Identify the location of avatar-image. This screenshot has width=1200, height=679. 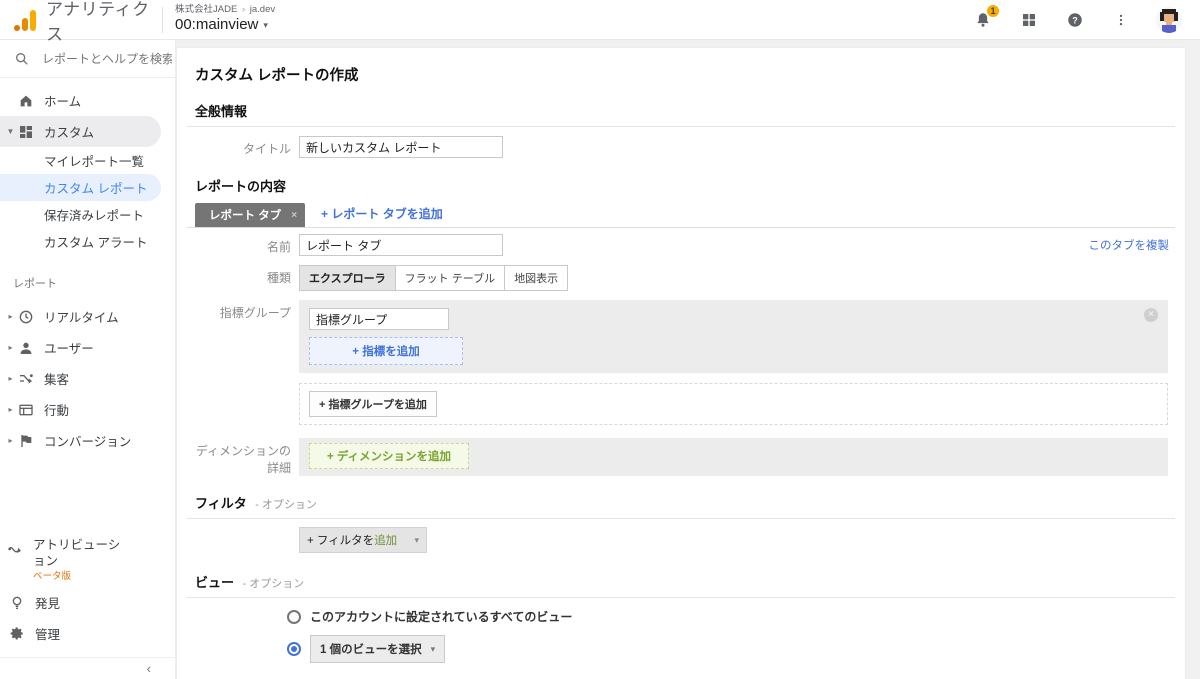
(1169, 19).